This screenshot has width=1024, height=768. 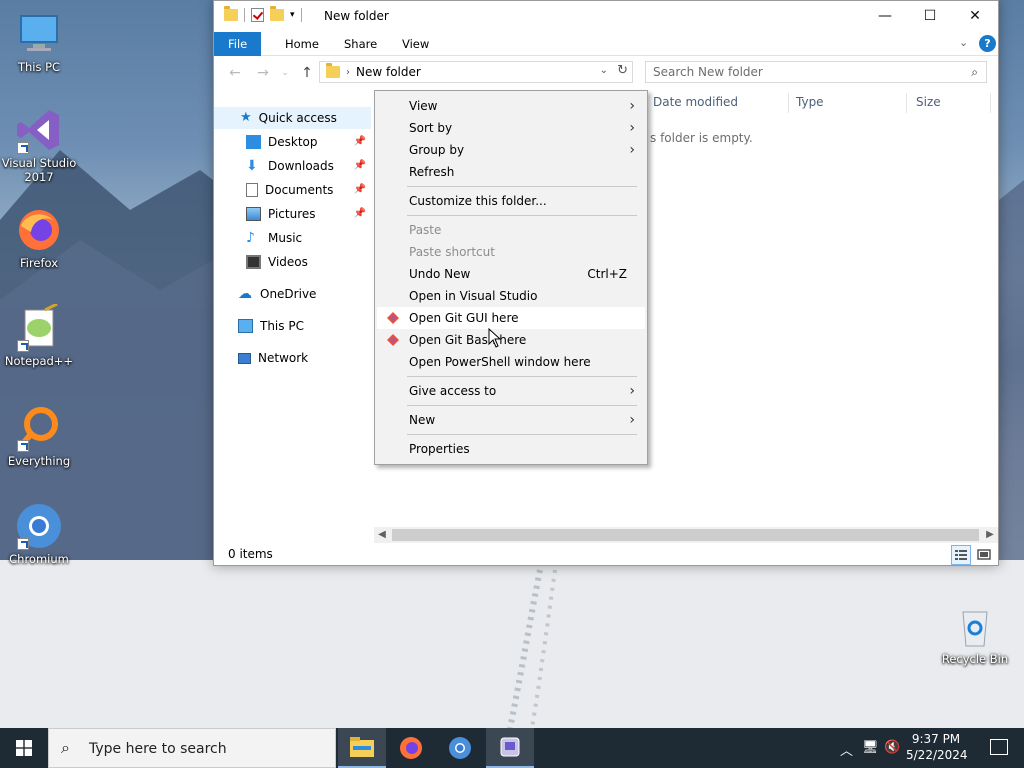 I want to click on maximize-button: ☐, so click(x=930, y=16).